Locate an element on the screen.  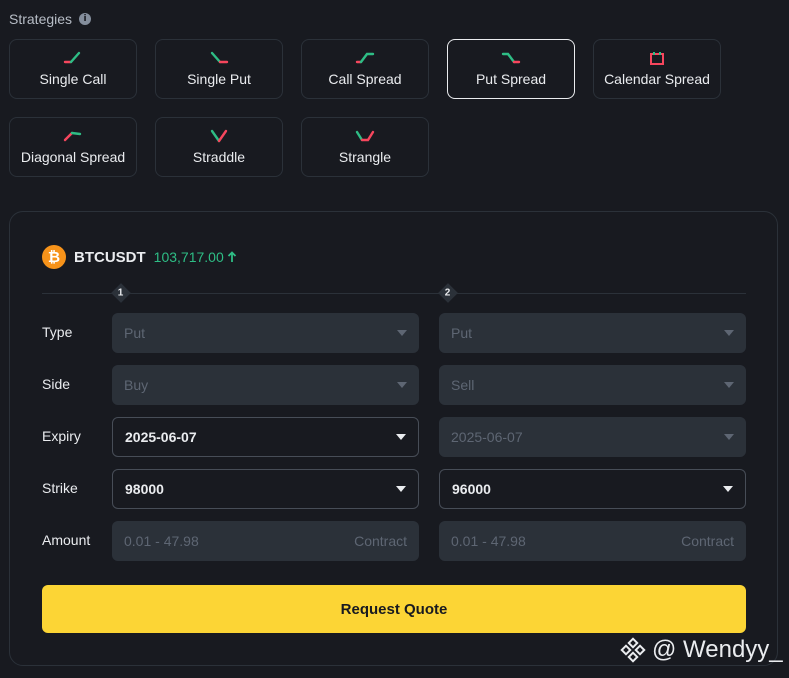
leg1-amount-unit: Contract is located at coordinates (380, 541).